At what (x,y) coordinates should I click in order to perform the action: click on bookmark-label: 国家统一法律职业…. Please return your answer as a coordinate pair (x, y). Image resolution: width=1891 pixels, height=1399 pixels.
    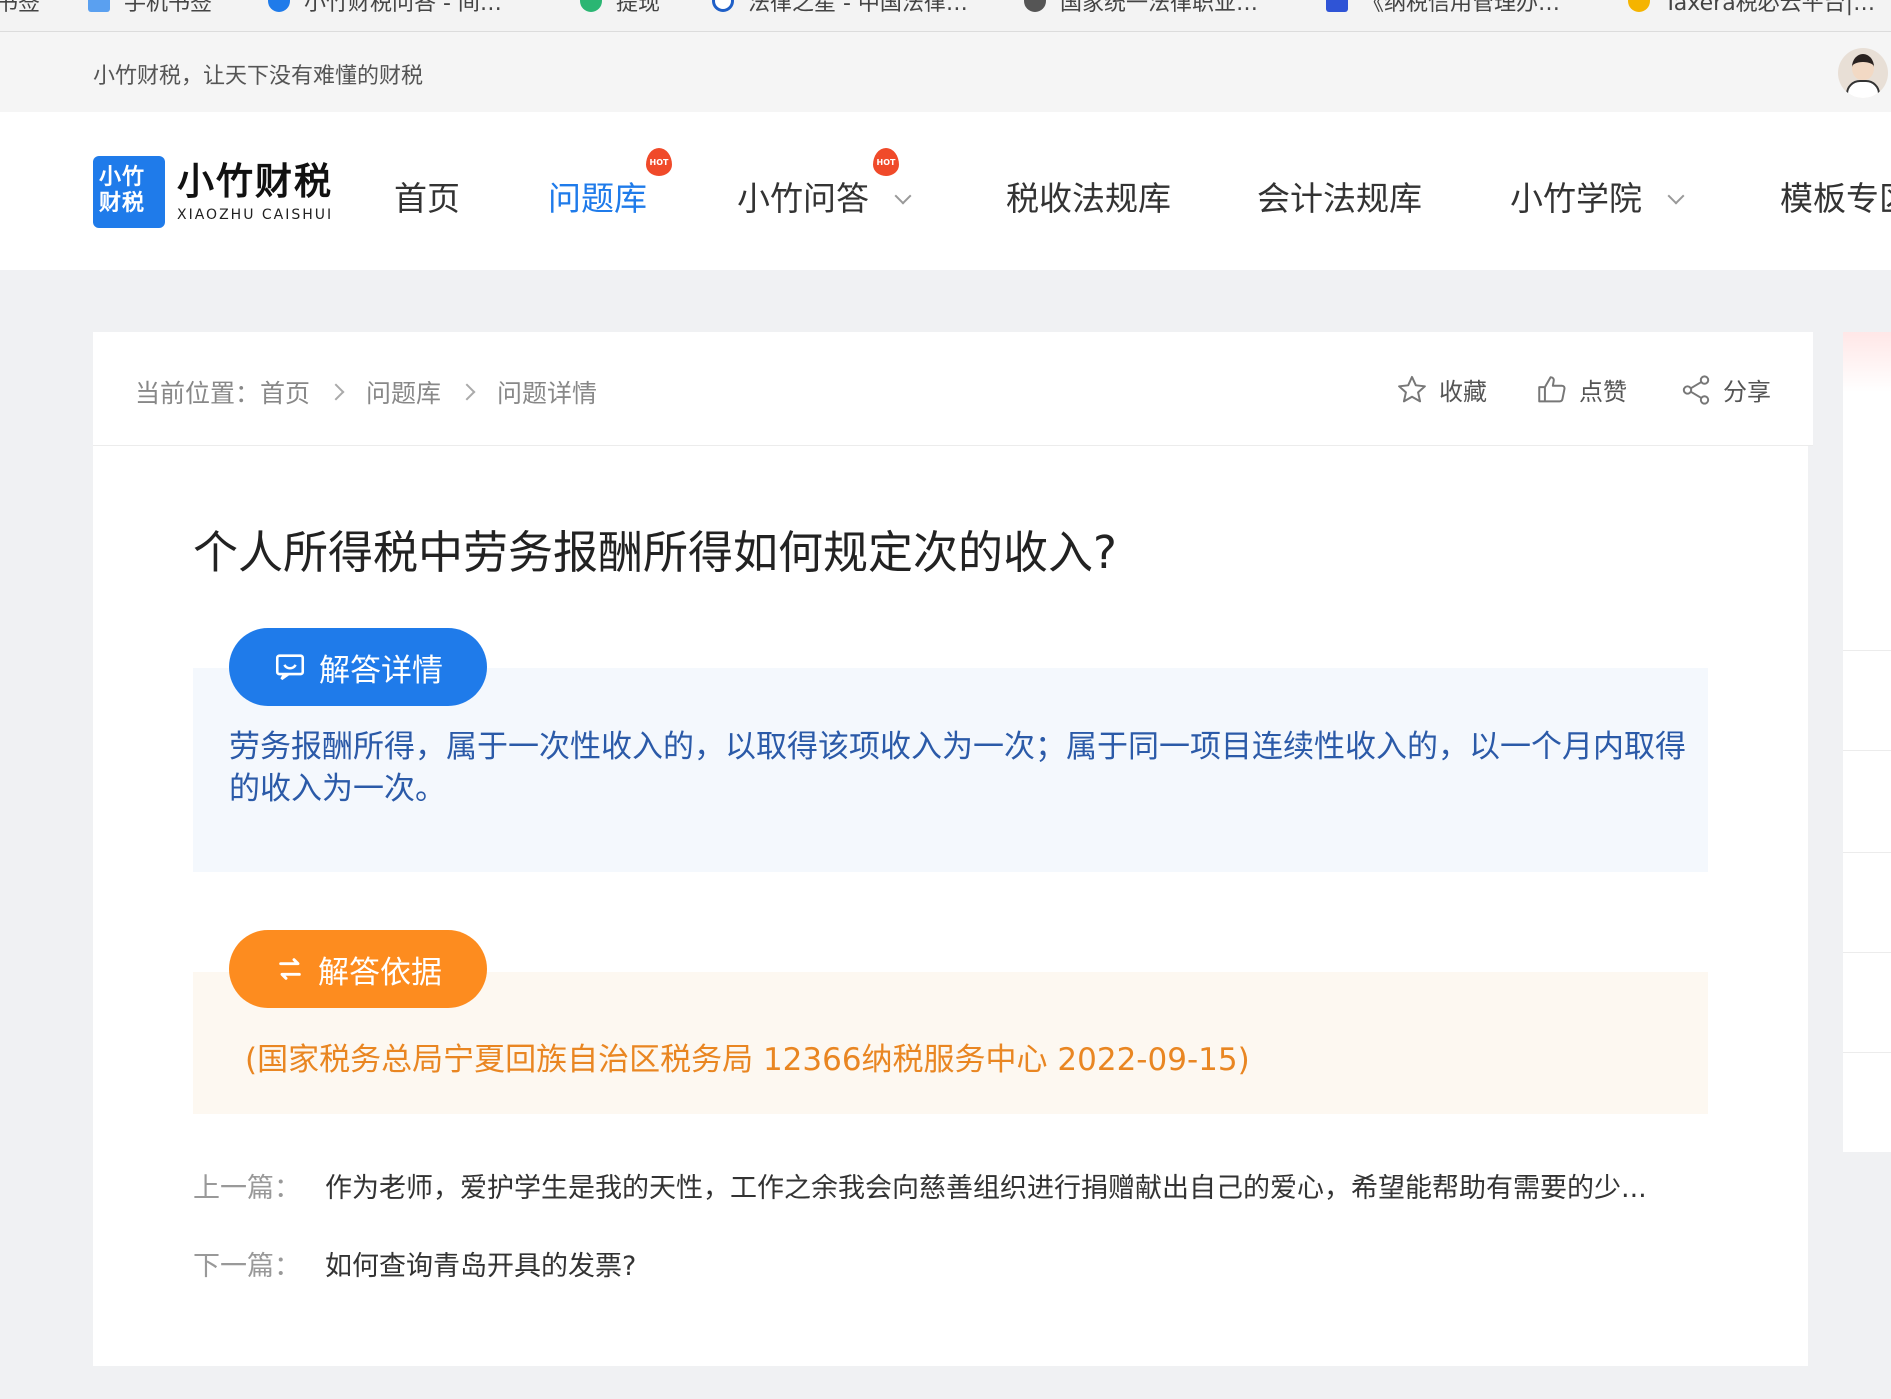
    Looking at the image, I should click on (1159, 8).